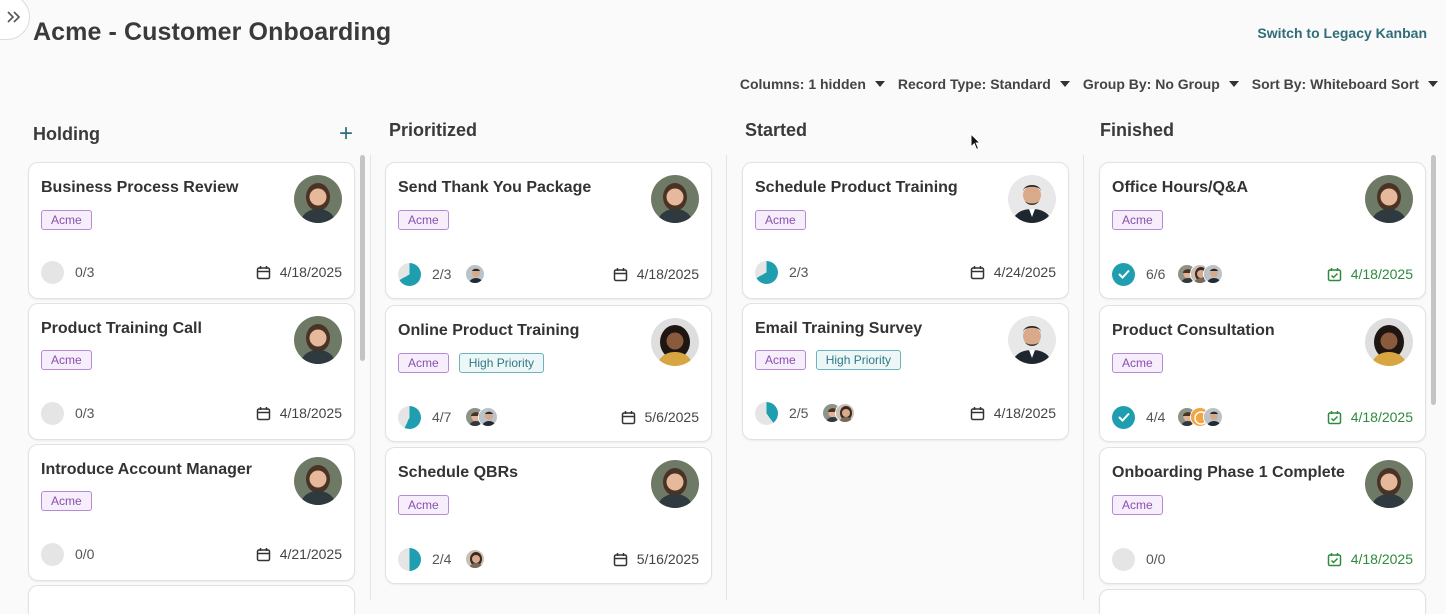 This screenshot has height=614, width=1446. Describe the element at coordinates (495, 187) in the screenshot. I see `card-title: Send Thank You Package` at that location.